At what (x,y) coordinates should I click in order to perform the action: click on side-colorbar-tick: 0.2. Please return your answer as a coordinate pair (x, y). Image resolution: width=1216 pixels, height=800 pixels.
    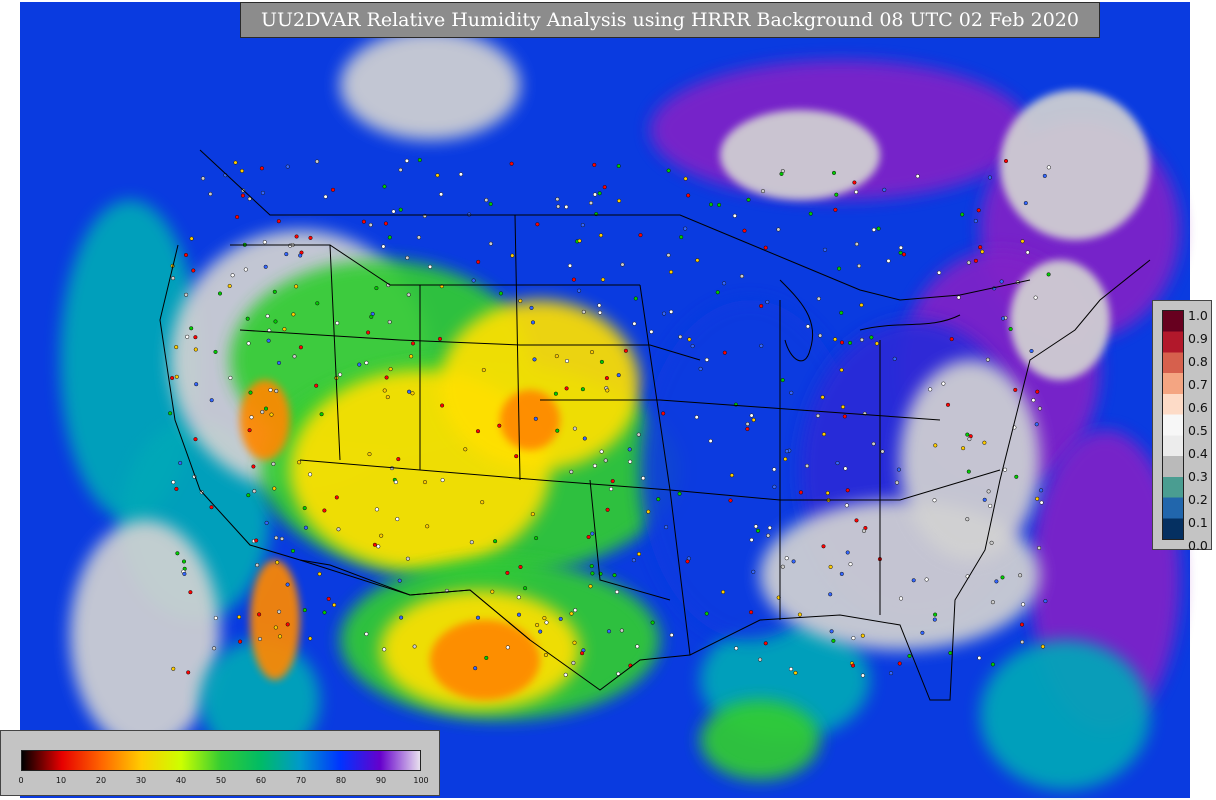
    Looking at the image, I should click on (1198, 499).